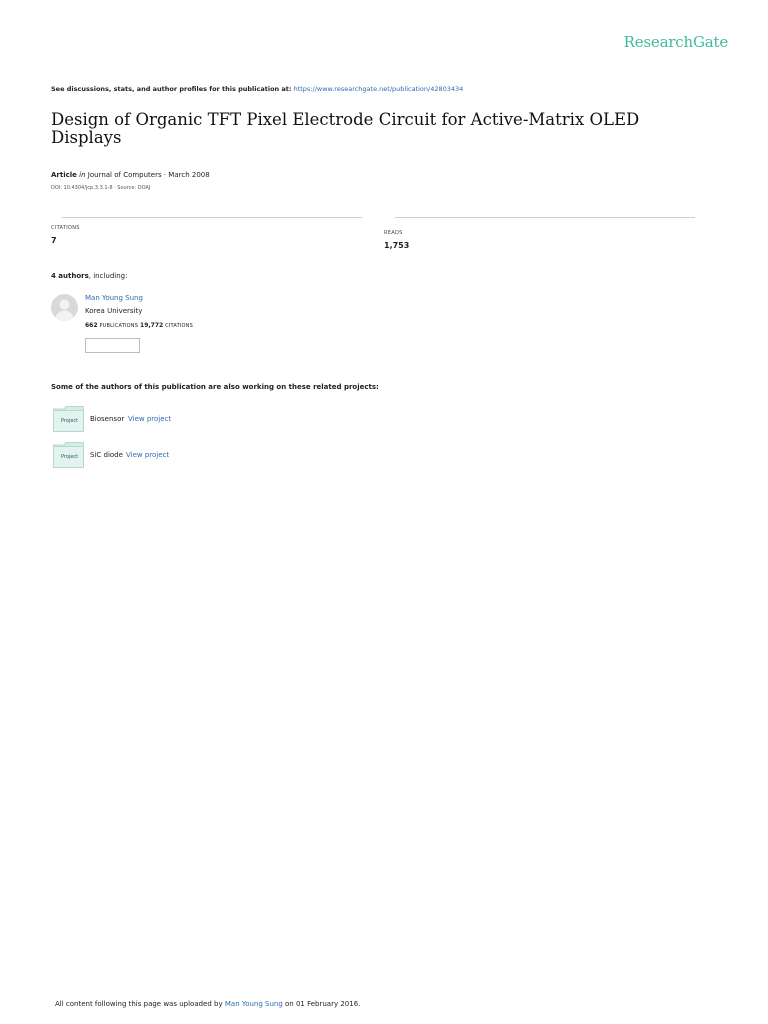 This screenshot has height=1024, width=768. What do you see at coordinates (114, 298) in the screenshot?
I see `author-name-link: Man Young Sung` at bounding box center [114, 298].